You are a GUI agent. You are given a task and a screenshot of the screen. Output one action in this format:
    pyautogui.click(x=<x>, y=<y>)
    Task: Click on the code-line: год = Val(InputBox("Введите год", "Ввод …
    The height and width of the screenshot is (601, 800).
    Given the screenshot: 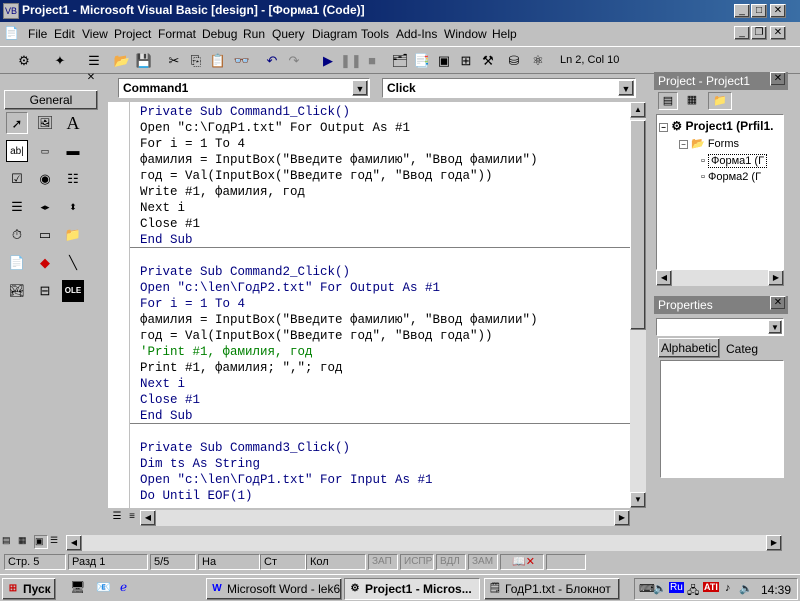 What is the action you would take?
    pyautogui.click(x=316, y=176)
    